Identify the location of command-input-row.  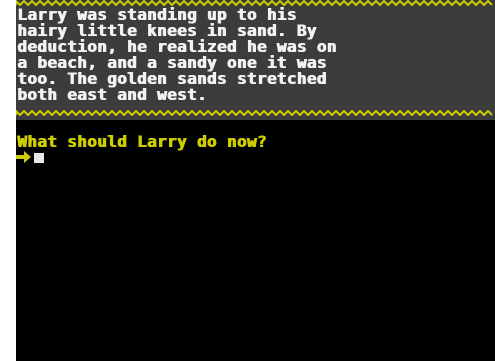
(255, 157).